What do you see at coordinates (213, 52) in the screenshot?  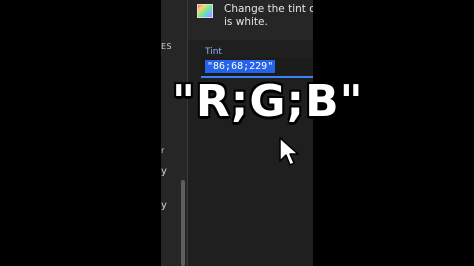 I see `tint-label: Tint` at bounding box center [213, 52].